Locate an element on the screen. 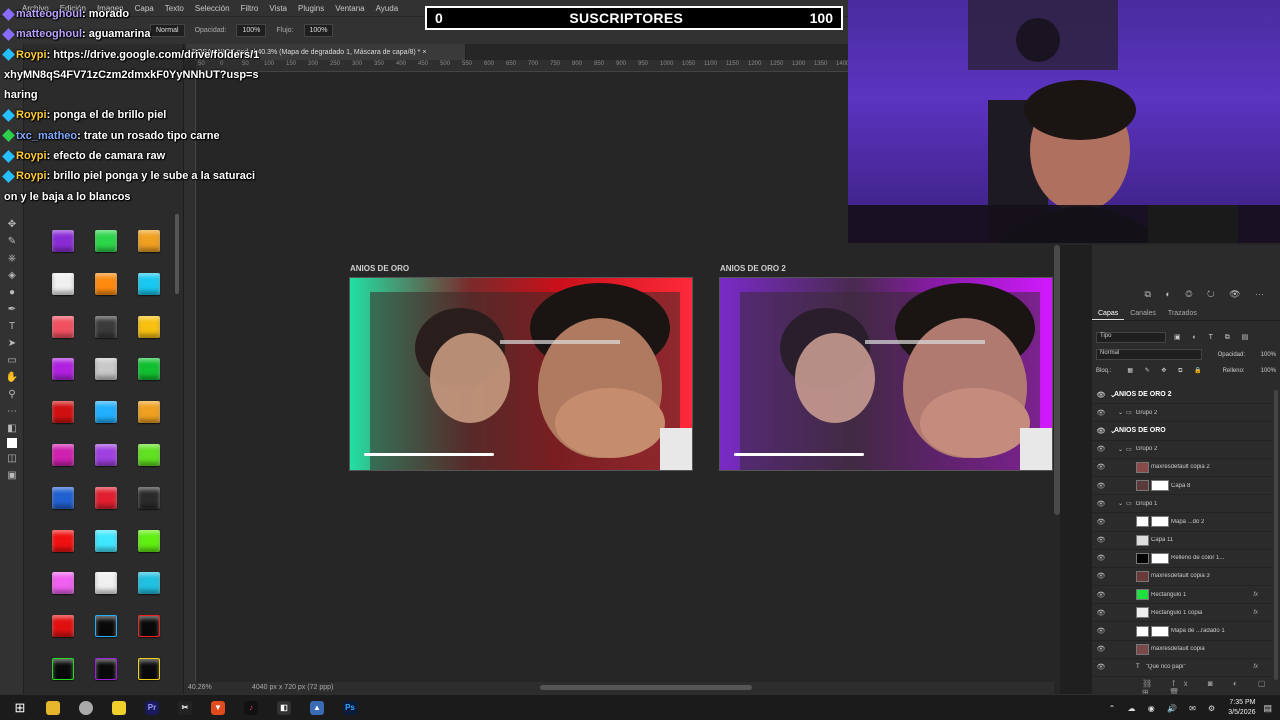 The height and width of the screenshot is (720, 1280). image-viewer-icon: ▲ is located at coordinates (317, 707).